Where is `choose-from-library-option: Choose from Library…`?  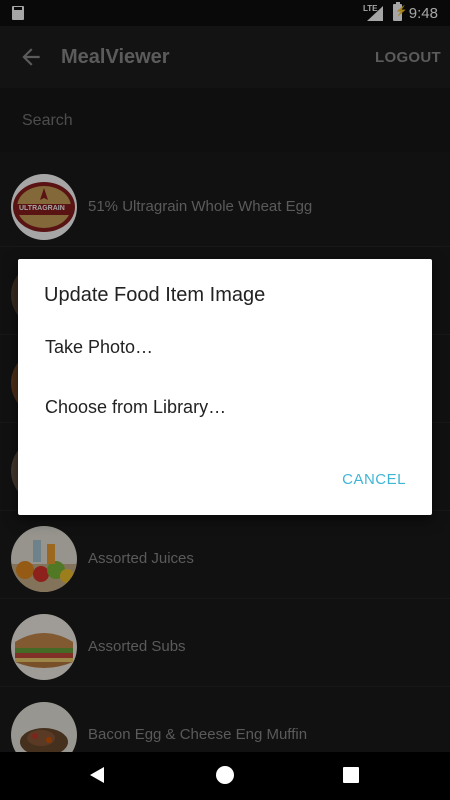 choose-from-library-option: Choose from Library… is located at coordinates (135, 407).